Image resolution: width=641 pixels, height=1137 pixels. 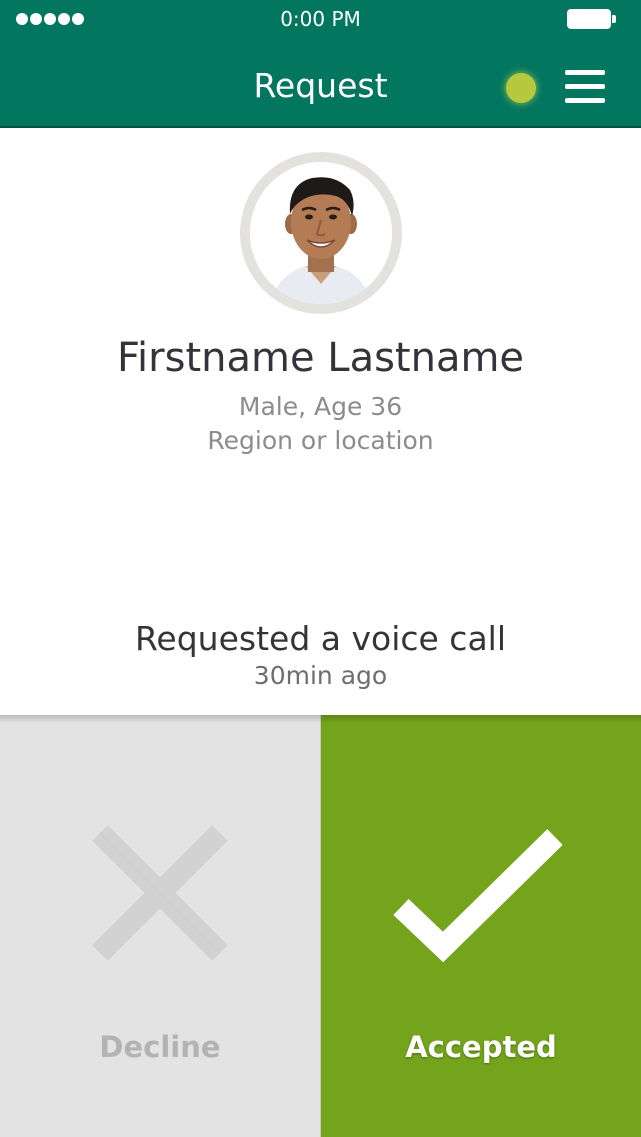 What do you see at coordinates (320, 19) in the screenshot?
I see `status-time: 0:00 PM` at bounding box center [320, 19].